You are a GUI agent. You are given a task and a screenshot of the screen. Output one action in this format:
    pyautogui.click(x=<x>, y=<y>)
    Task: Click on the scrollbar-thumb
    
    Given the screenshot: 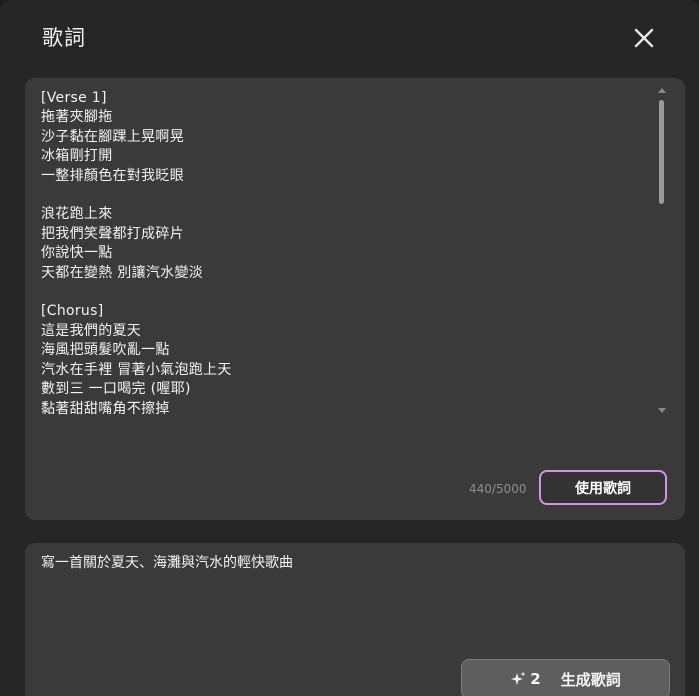 What is the action you would take?
    pyautogui.click(x=661, y=152)
    